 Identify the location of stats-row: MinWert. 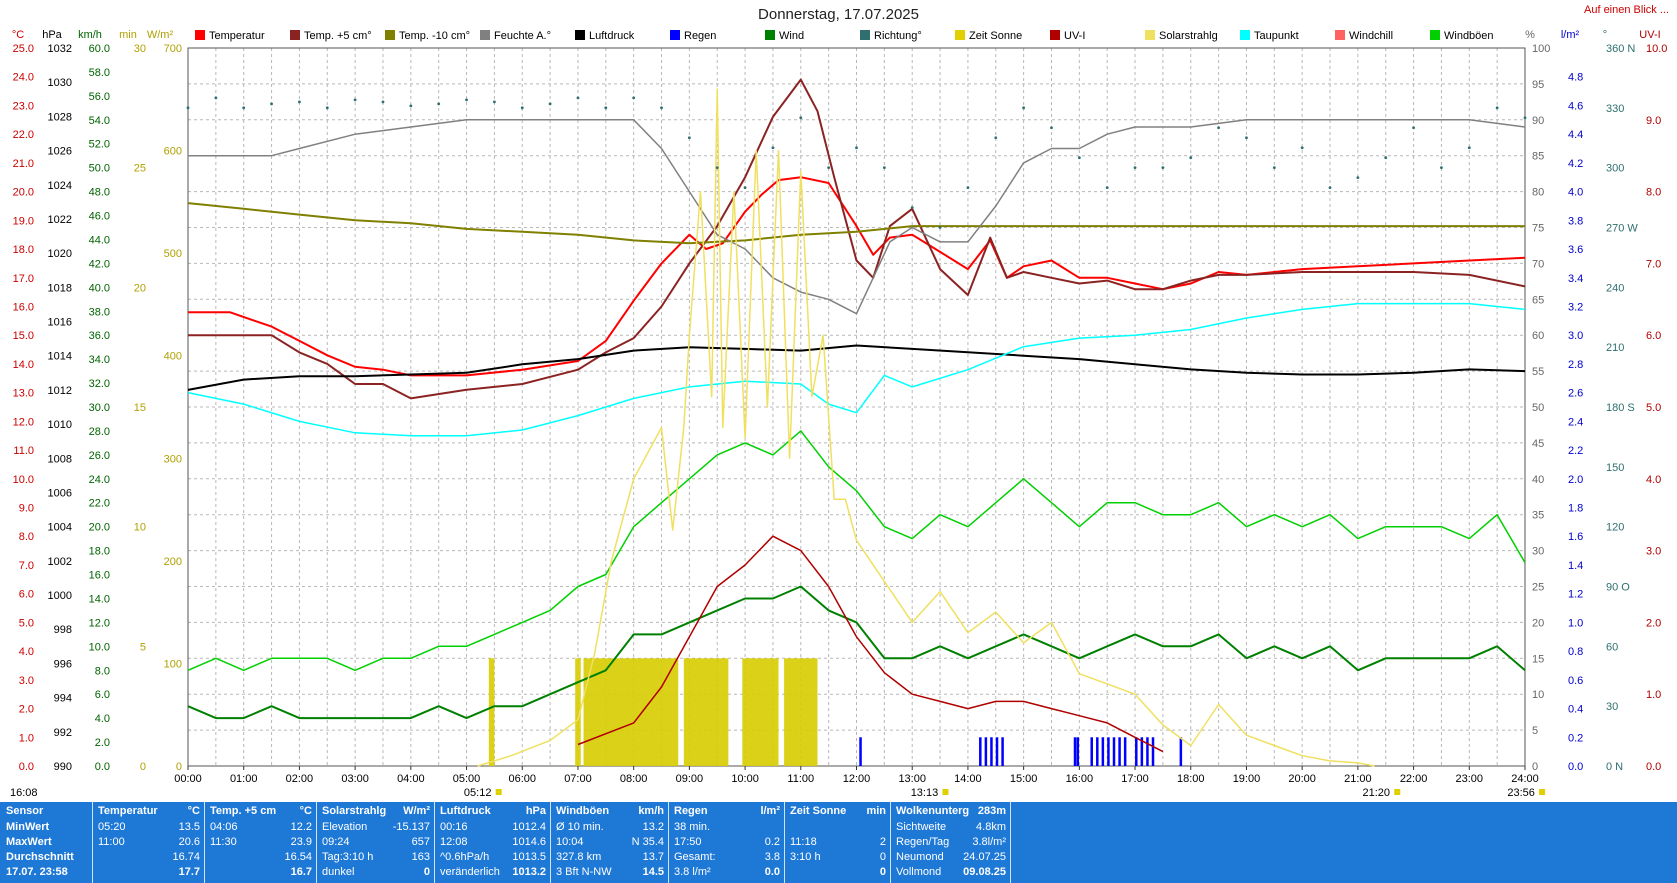
(28, 827).